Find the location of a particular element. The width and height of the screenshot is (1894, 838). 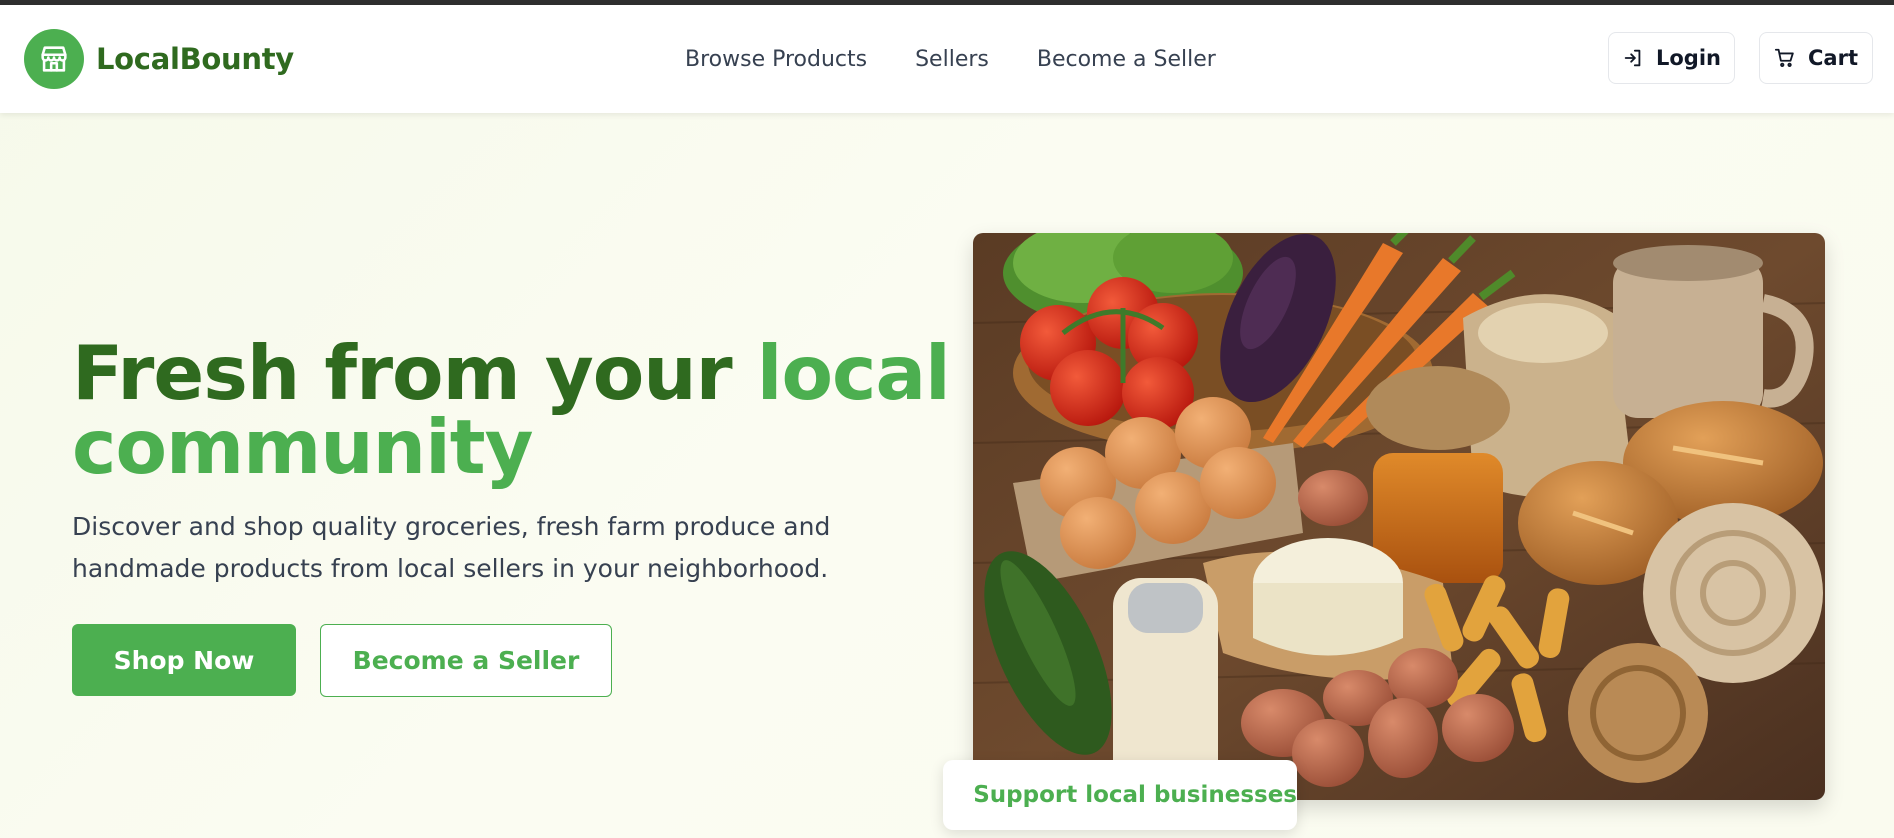

hero-title-accent-line2: community is located at coordinates (303, 447).